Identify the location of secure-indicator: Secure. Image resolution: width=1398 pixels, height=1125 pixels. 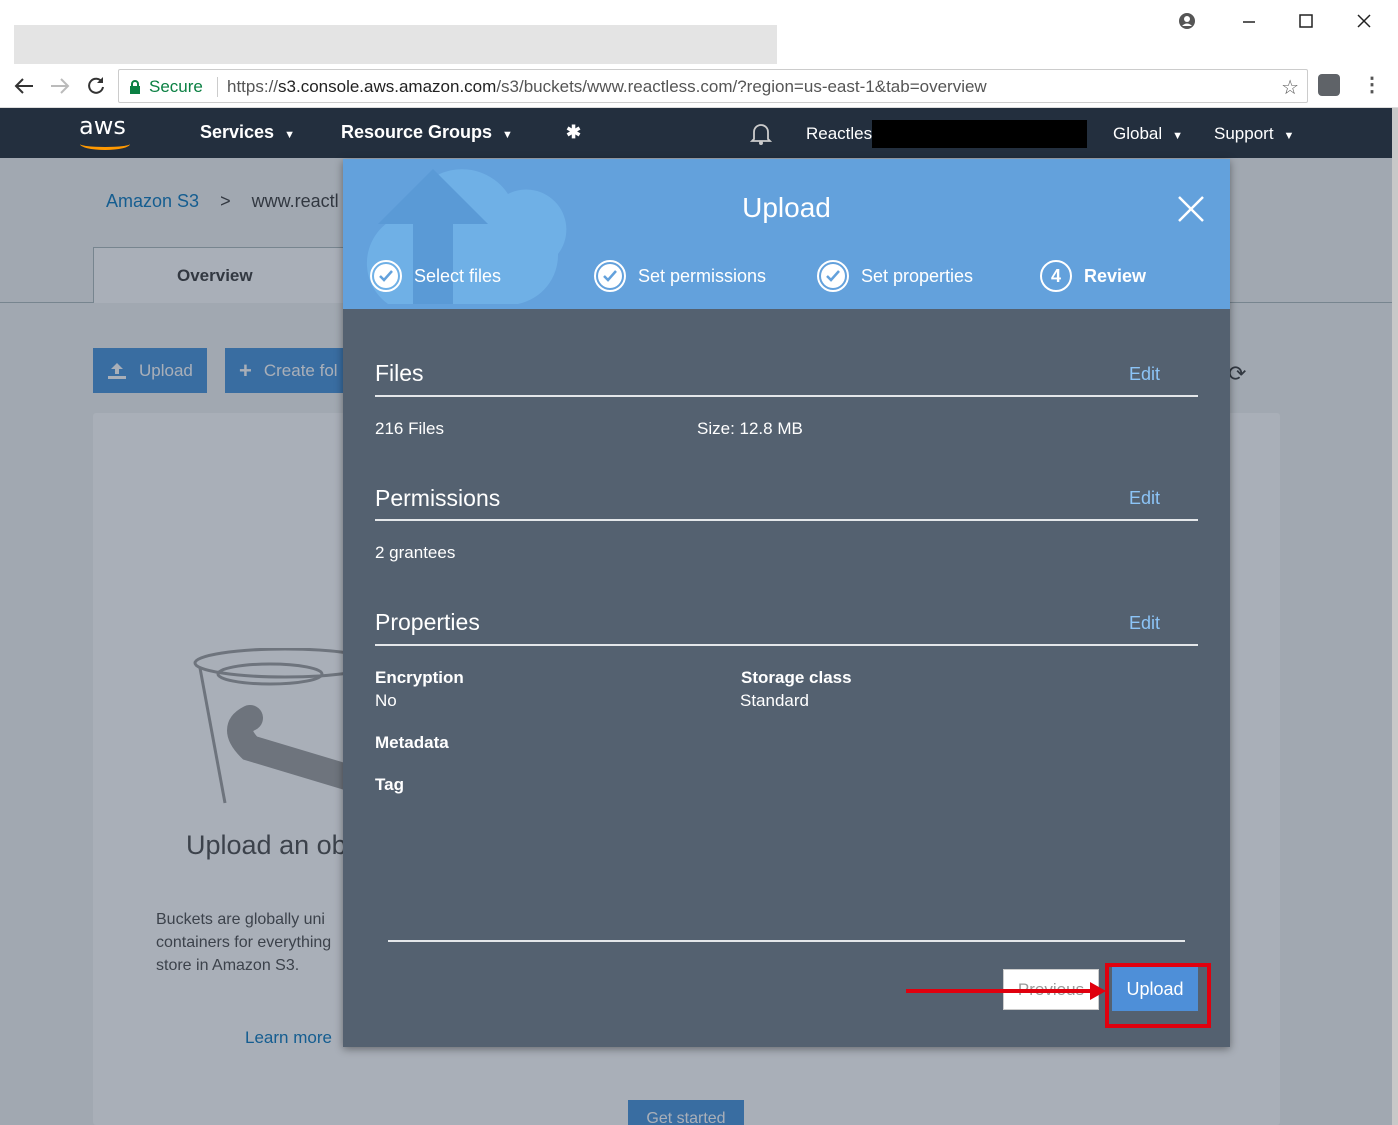
(166, 87).